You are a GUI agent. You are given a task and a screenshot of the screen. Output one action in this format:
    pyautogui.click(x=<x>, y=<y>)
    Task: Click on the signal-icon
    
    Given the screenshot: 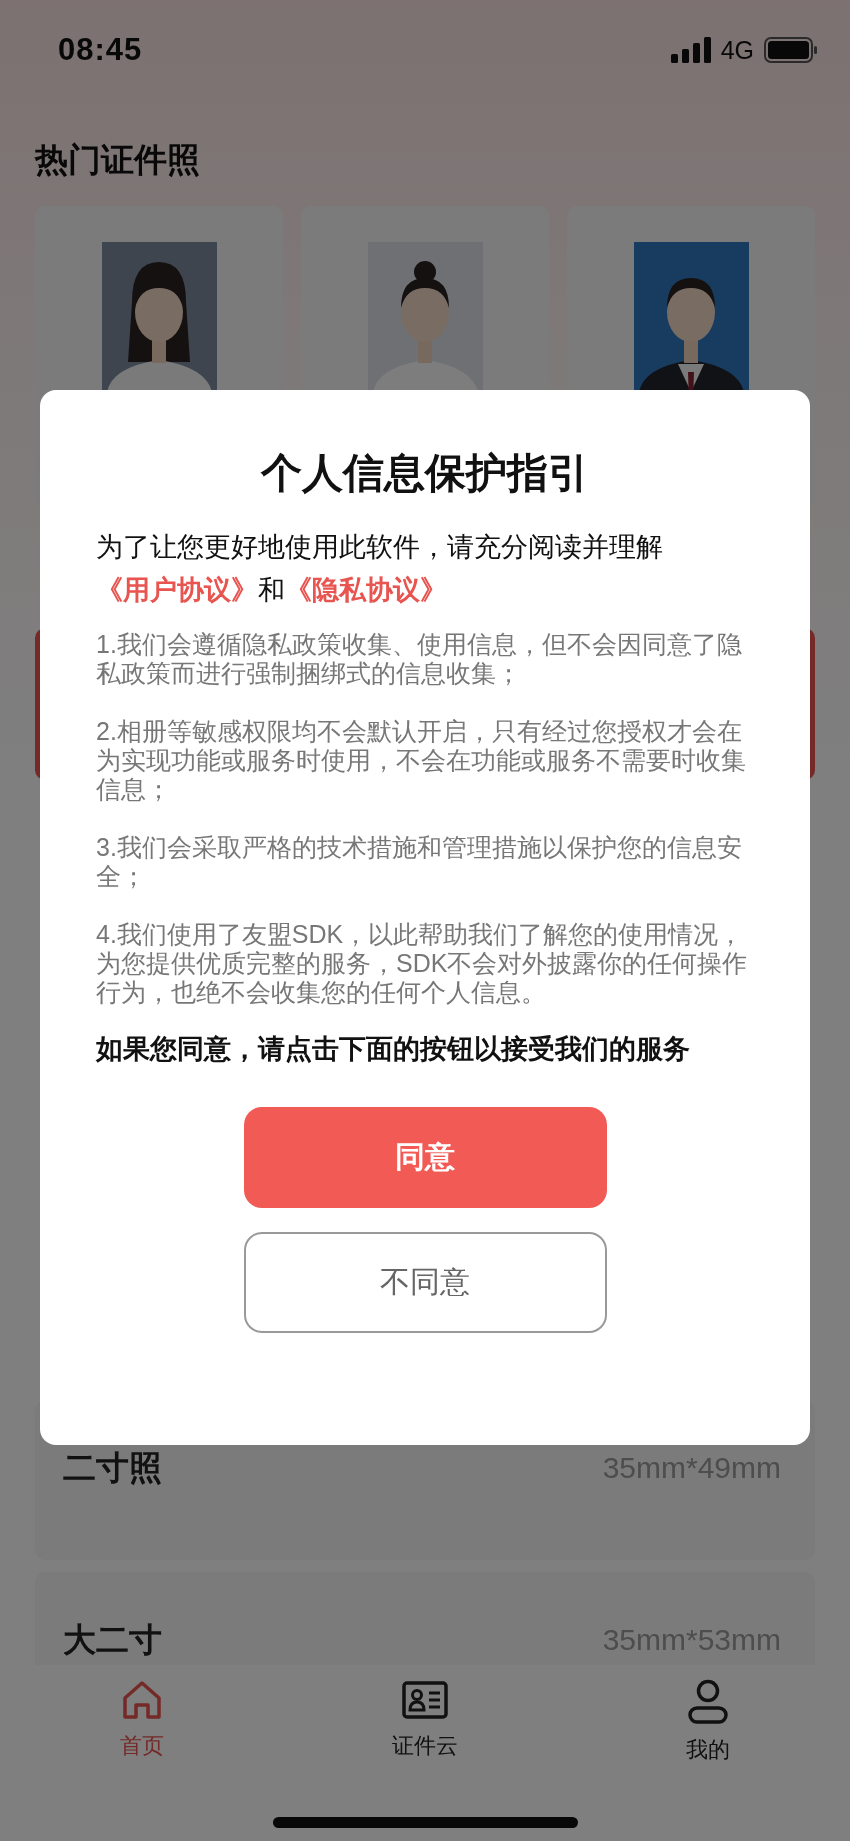 What is the action you would take?
    pyautogui.click(x=691, y=50)
    